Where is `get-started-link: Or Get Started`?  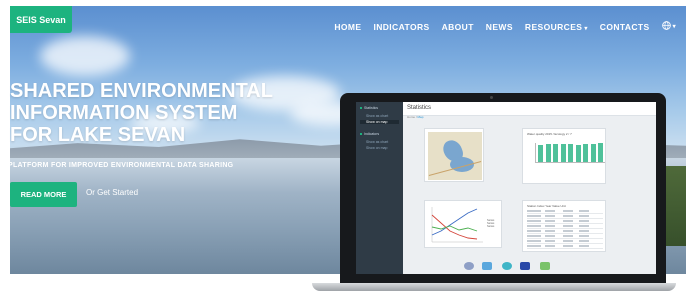
get-started-link: Or Get Started is located at coordinates (112, 192).